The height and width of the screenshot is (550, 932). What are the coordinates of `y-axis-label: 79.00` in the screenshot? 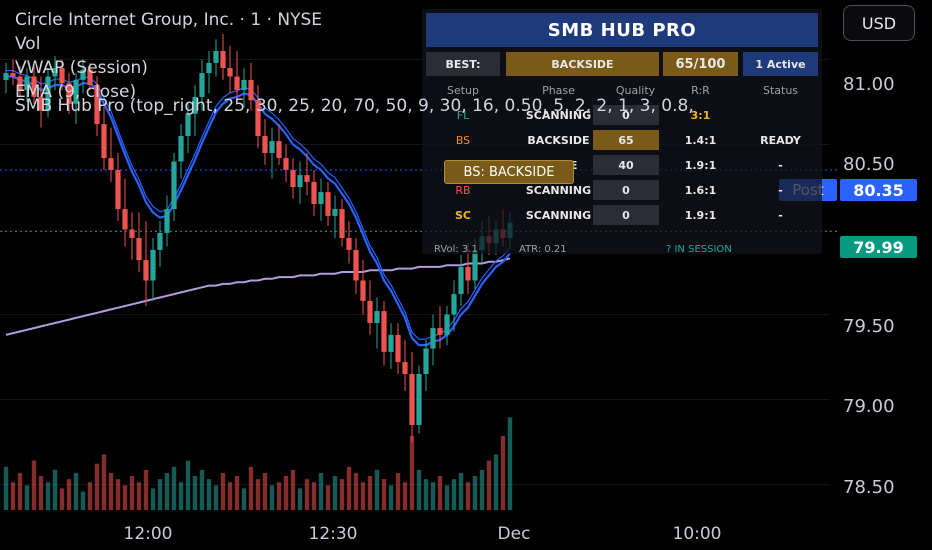 It's located at (869, 406).